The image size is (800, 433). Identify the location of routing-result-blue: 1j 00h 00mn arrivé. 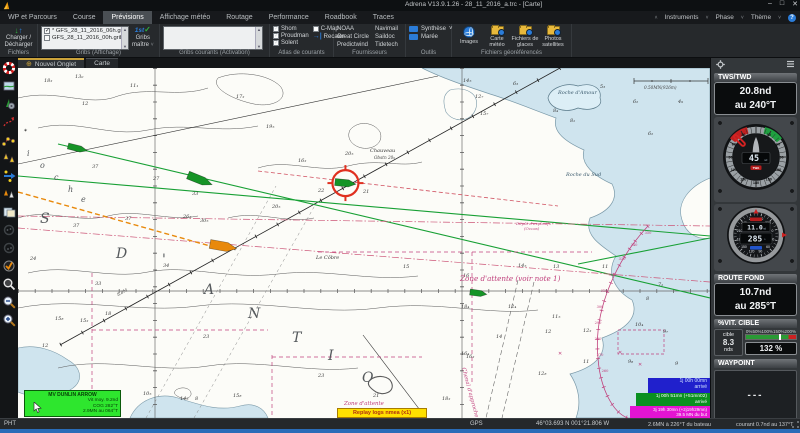
(679, 385).